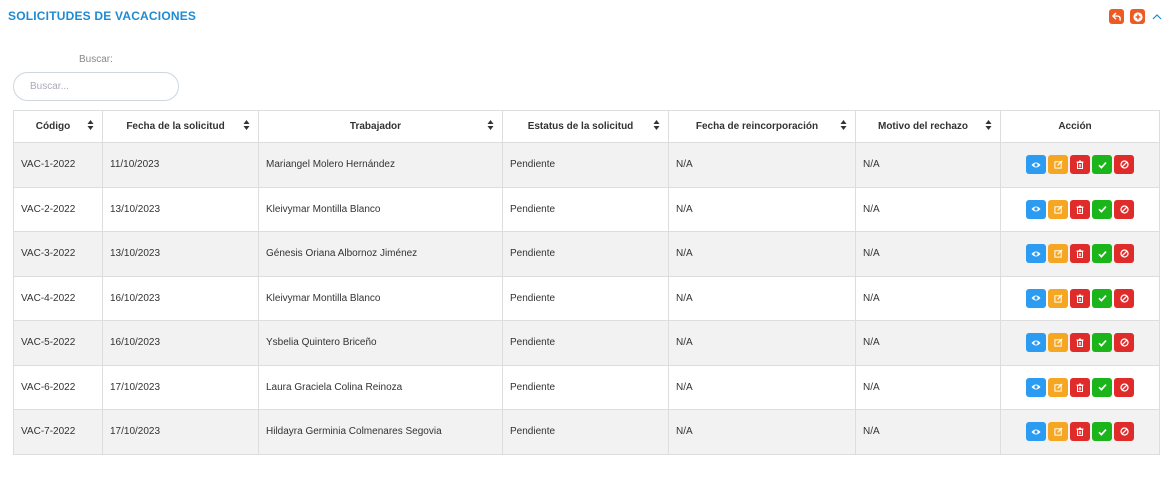 The width and height of the screenshot is (1173, 477). I want to click on column-header-label: Código, so click(53, 126).